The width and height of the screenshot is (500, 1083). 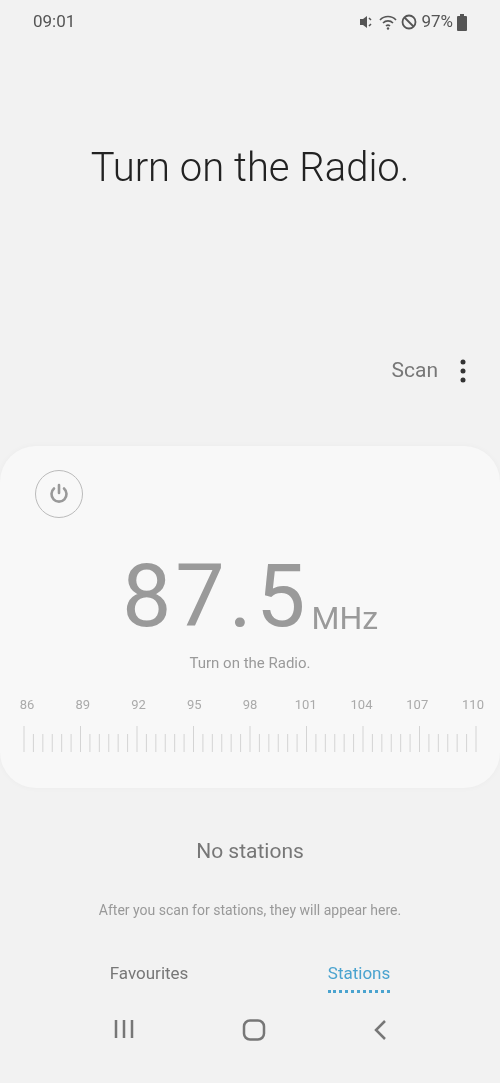 What do you see at coordinates (359, 976) in the screenshot?
I see `tab: Stations` at bounding box center [359, 976].